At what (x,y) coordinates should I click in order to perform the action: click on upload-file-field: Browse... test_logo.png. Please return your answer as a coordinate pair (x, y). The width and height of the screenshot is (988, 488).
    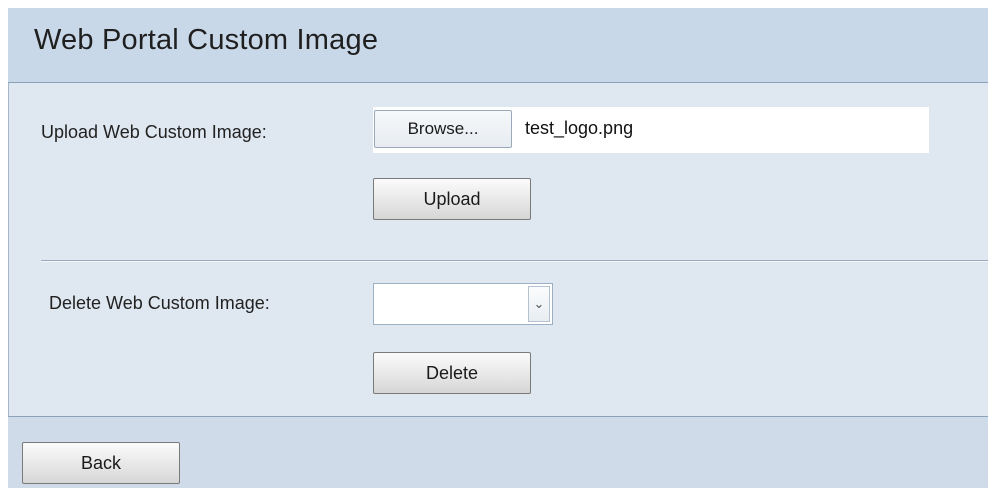
    Looking at the image, I should click on (651, 130).